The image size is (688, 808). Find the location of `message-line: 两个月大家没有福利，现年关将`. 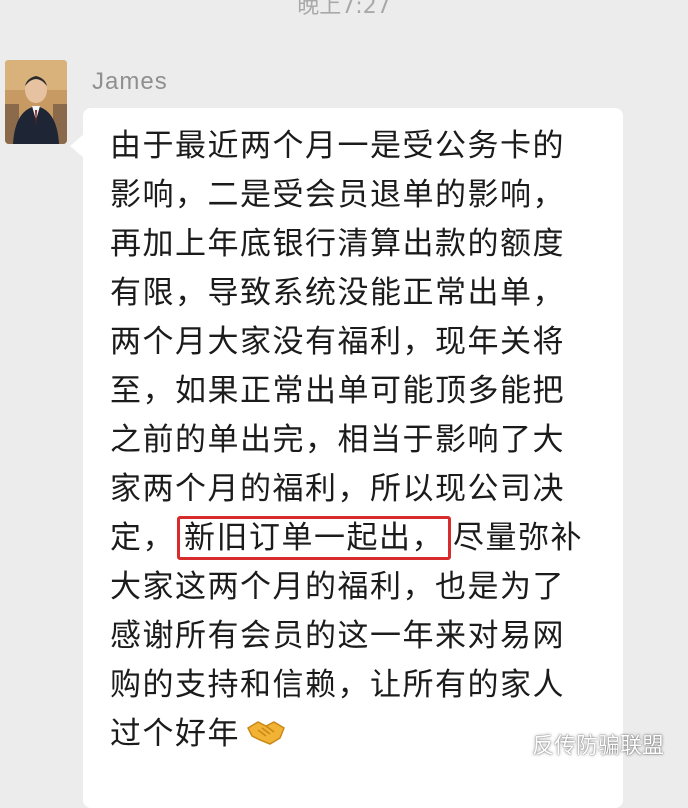

message-line: 两个月大家没有福利，现年关将 is located at coordinates (337, 342).